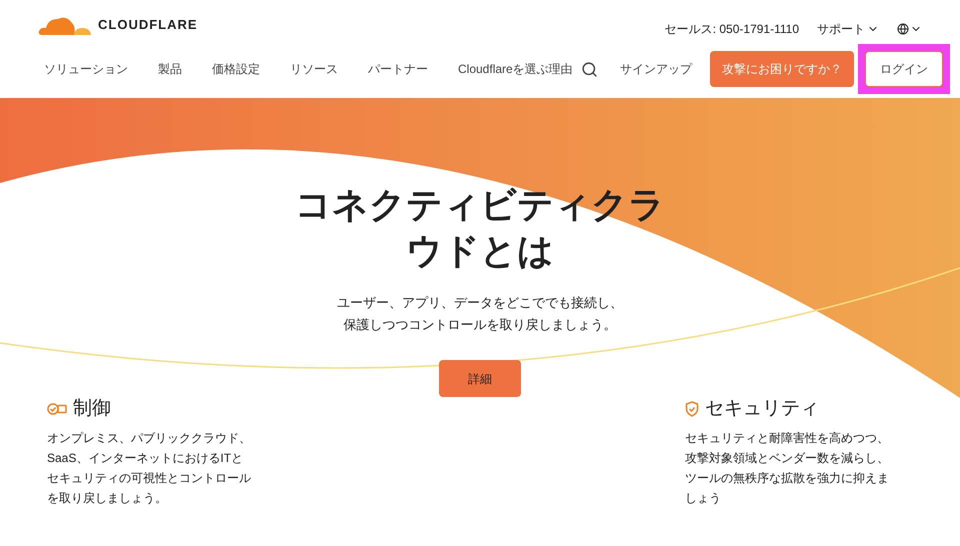 The height and width of the screenshot is (546, 960). I want to click on support-menu: サポート, so click(848, 29).